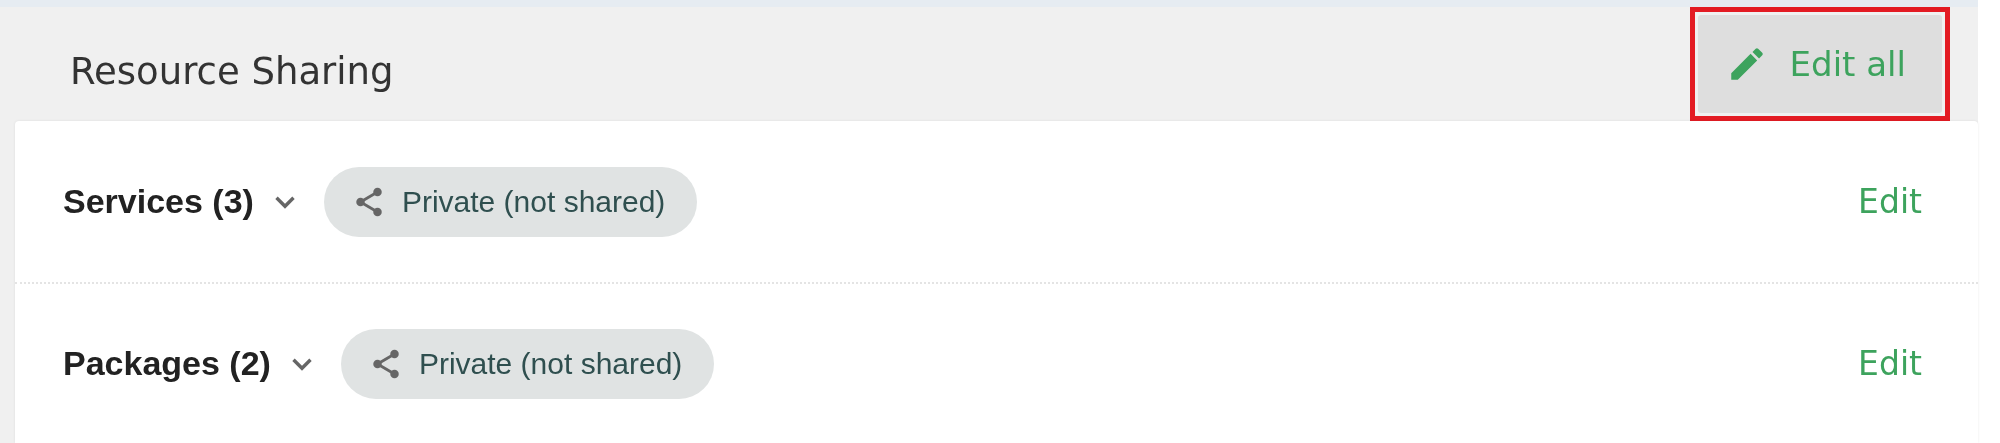 Image resolution: width=2000 pixels, height=443 pixels. Describe the element at coordinates (232, 70) in the screenshot. I see `section-title: Resource Sharing` at that location.